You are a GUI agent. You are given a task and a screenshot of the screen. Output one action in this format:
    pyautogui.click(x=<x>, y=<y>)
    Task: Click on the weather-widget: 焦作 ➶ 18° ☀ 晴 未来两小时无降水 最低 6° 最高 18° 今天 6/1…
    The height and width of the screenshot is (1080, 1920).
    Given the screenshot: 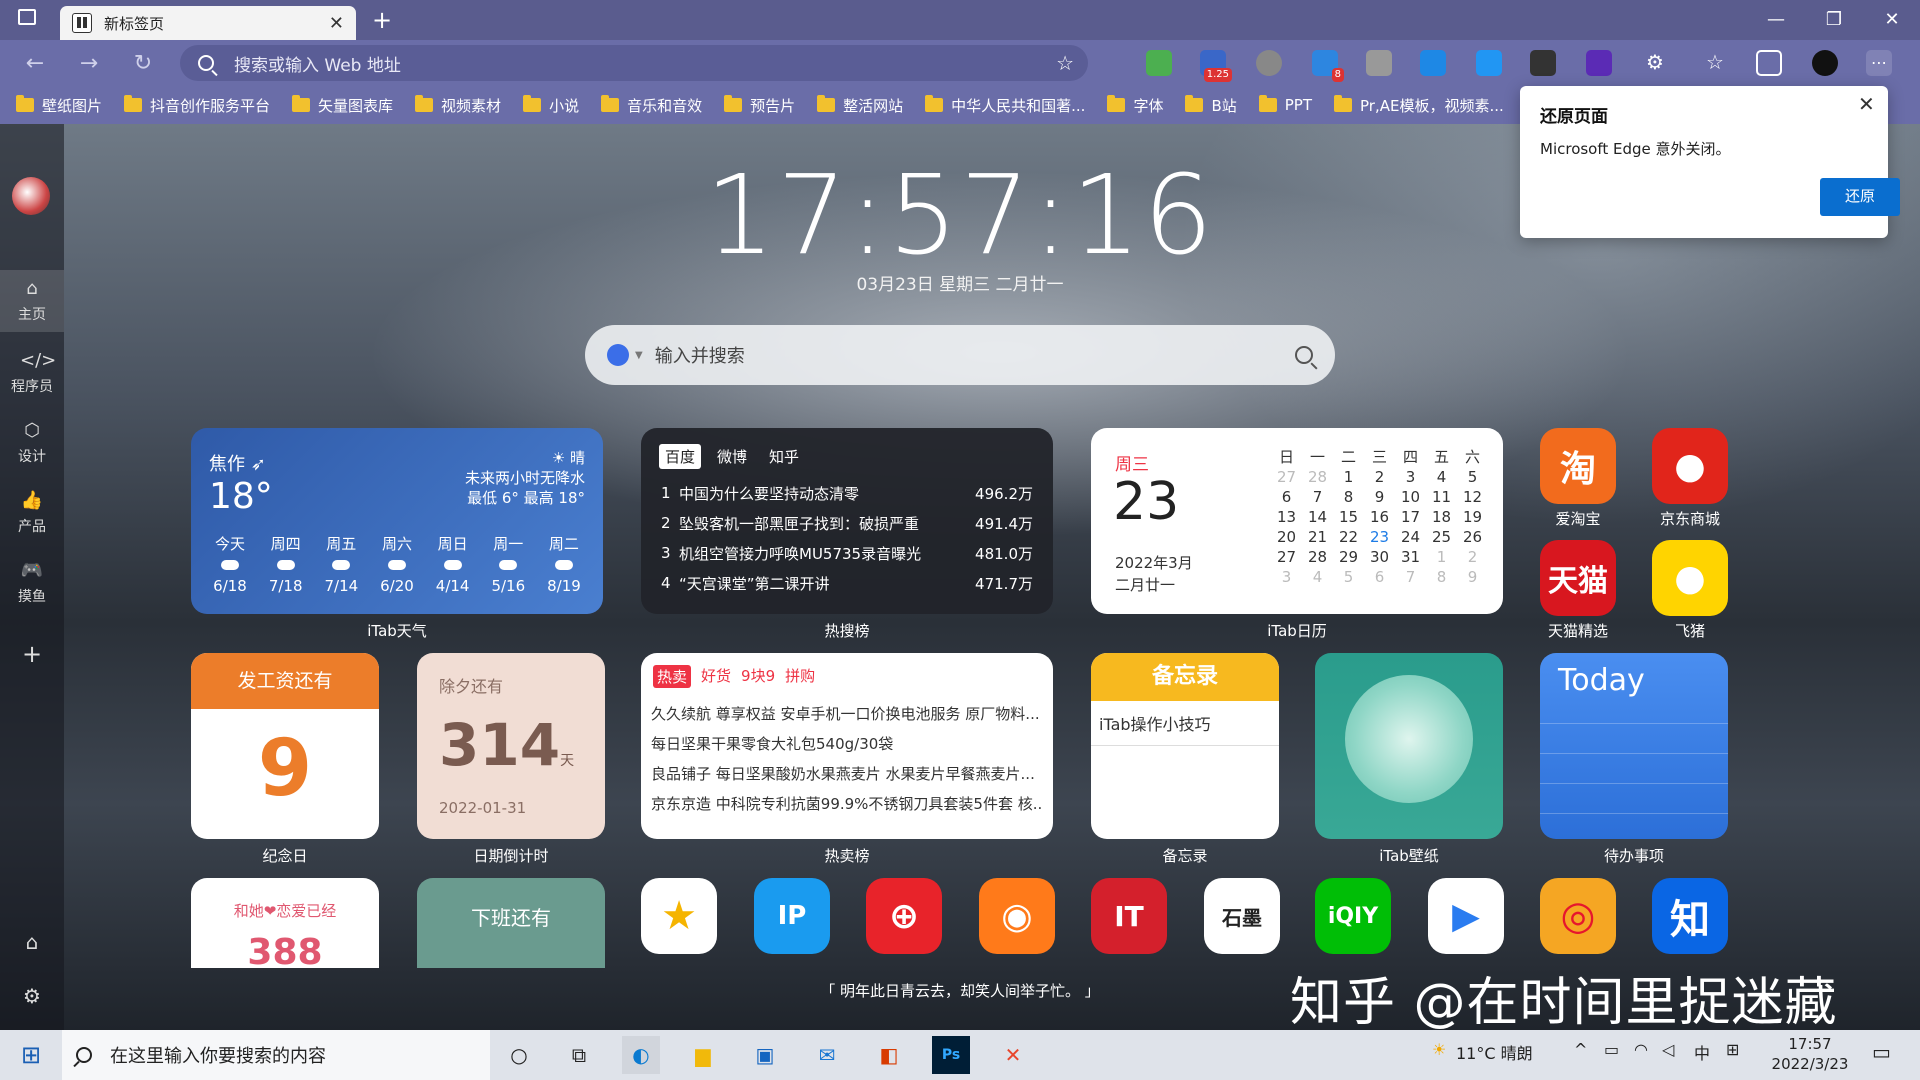 What is the action you would take?
    pyautogui.click(x=397, y=521)
    